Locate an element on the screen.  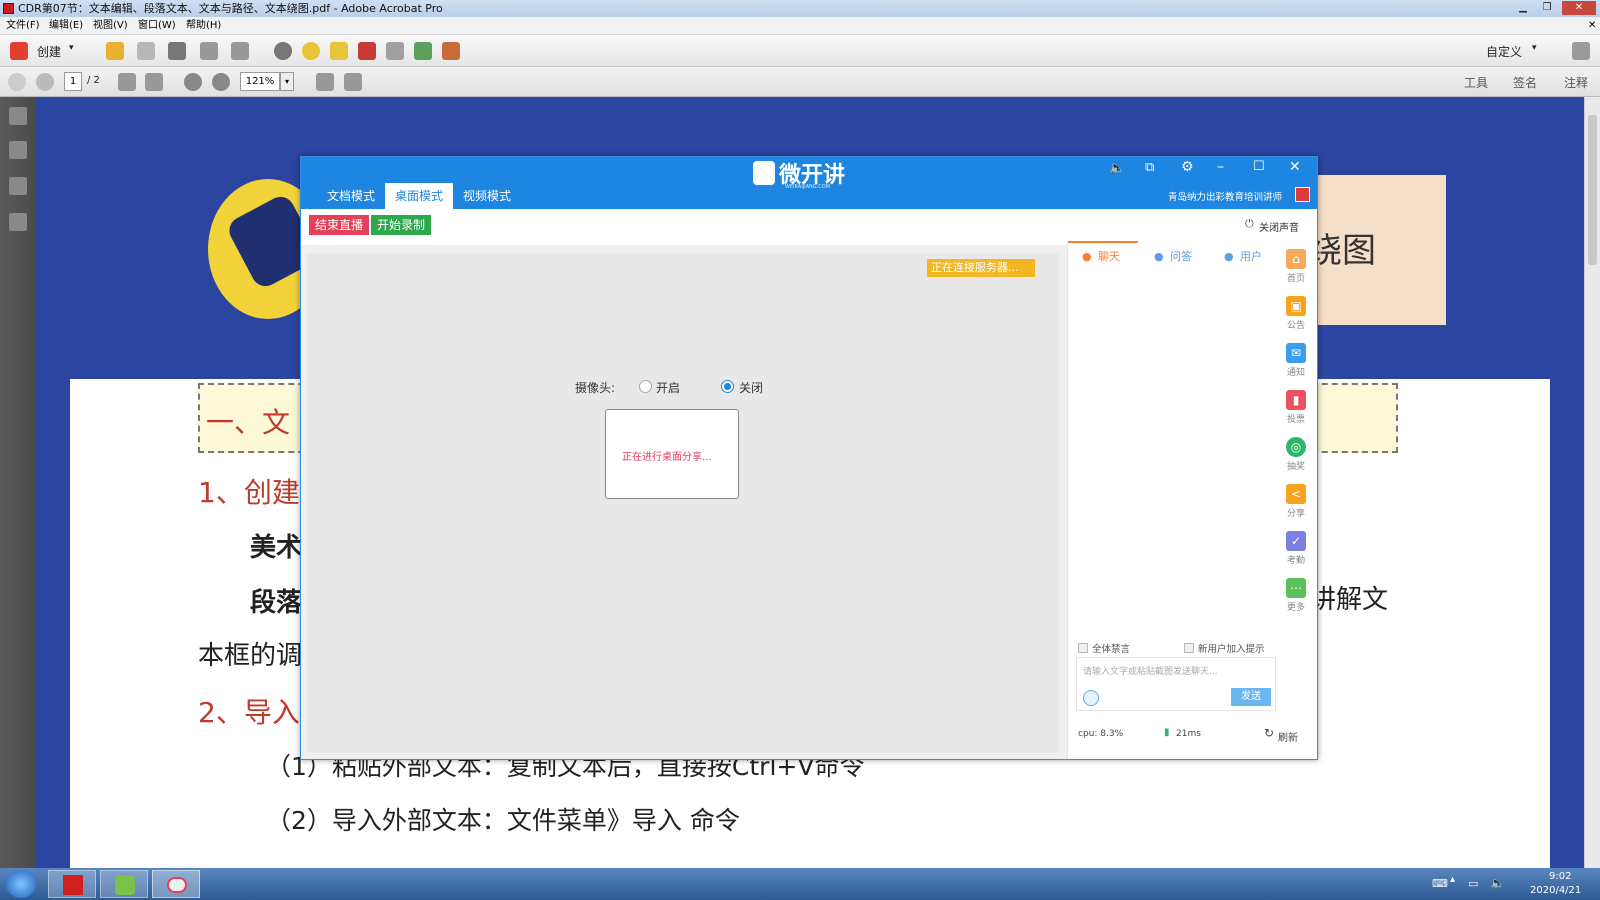
side-vote: ▮ 投票 is located at coordinates (1296, 407).